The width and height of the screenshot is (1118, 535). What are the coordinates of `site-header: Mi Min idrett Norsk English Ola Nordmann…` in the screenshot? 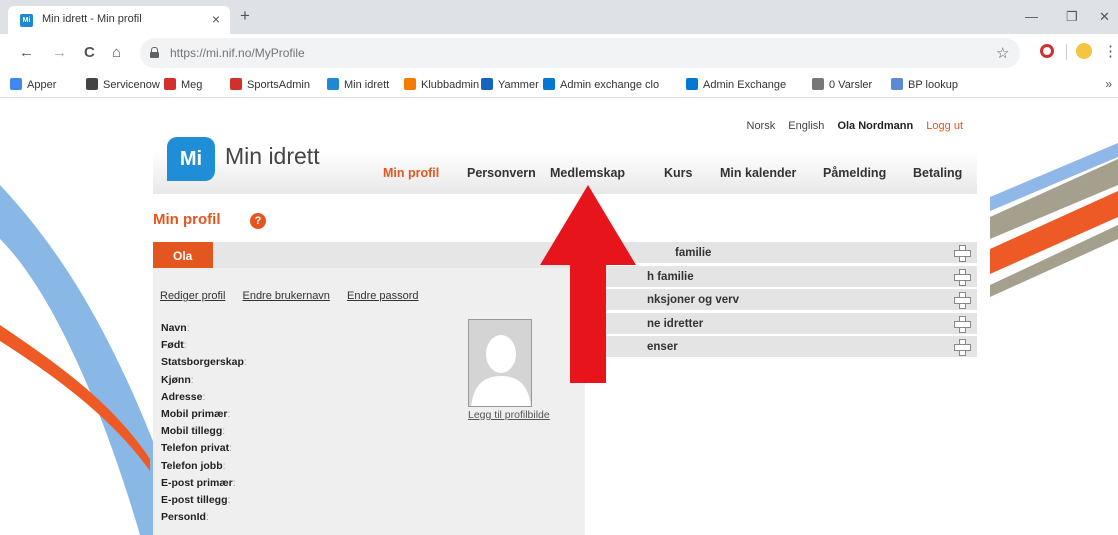 It's located at (565, 146).